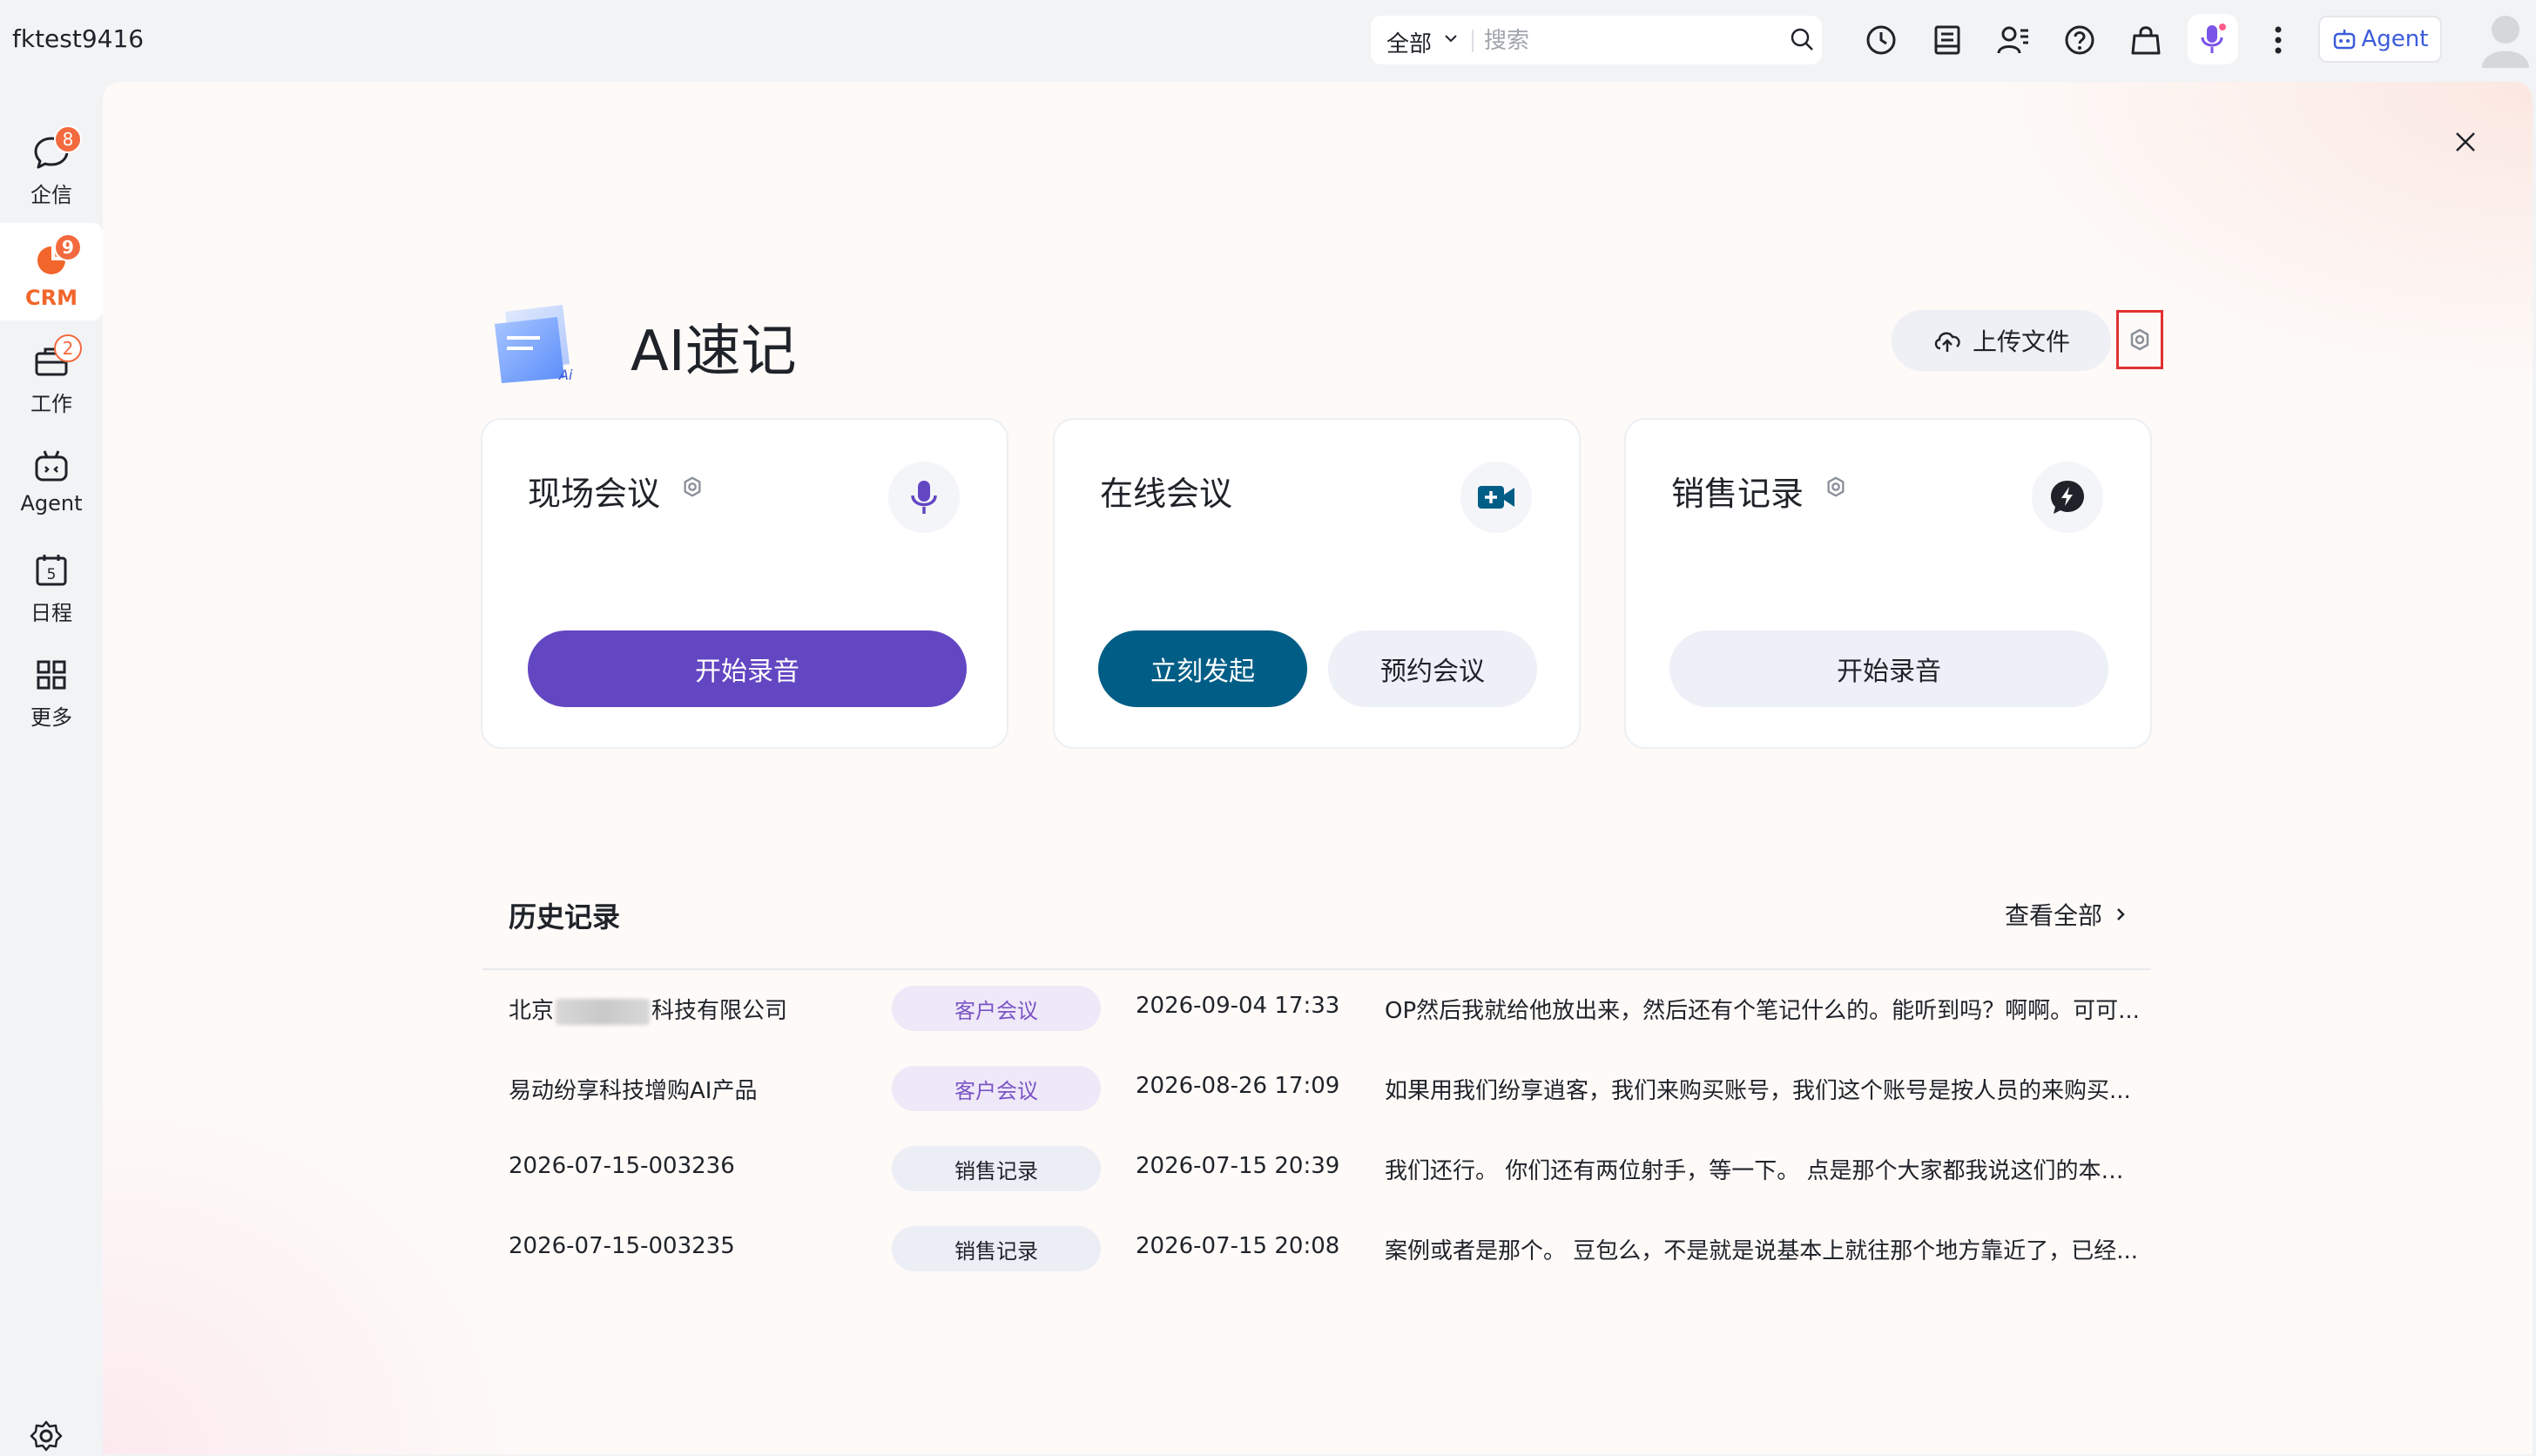  I want to click on sidebar-item-label: Agent, so click(51, 503).